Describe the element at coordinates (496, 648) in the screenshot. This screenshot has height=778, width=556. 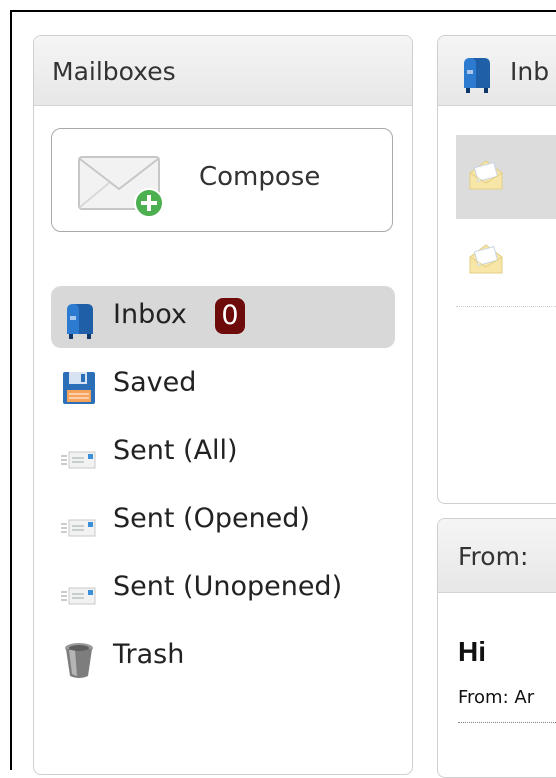
I see `message-preview-panel: From: Hi From: Ar` at that location.